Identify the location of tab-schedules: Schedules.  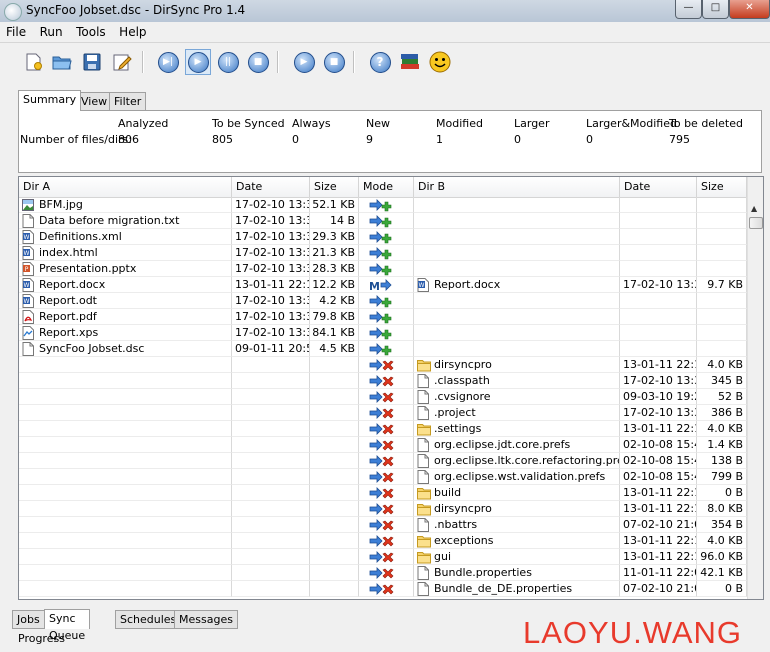
(148, 619).